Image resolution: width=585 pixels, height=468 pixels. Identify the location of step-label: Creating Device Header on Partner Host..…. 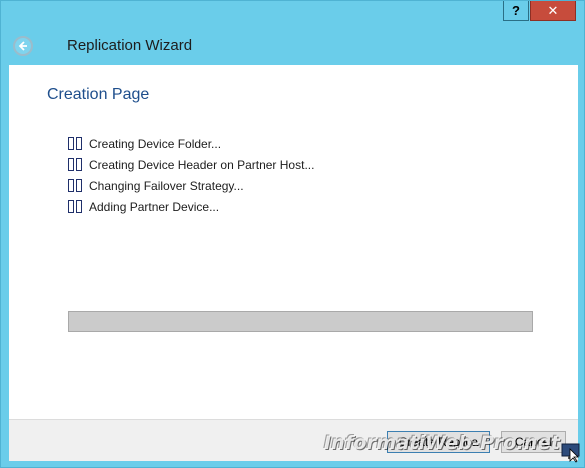
(202, 164).